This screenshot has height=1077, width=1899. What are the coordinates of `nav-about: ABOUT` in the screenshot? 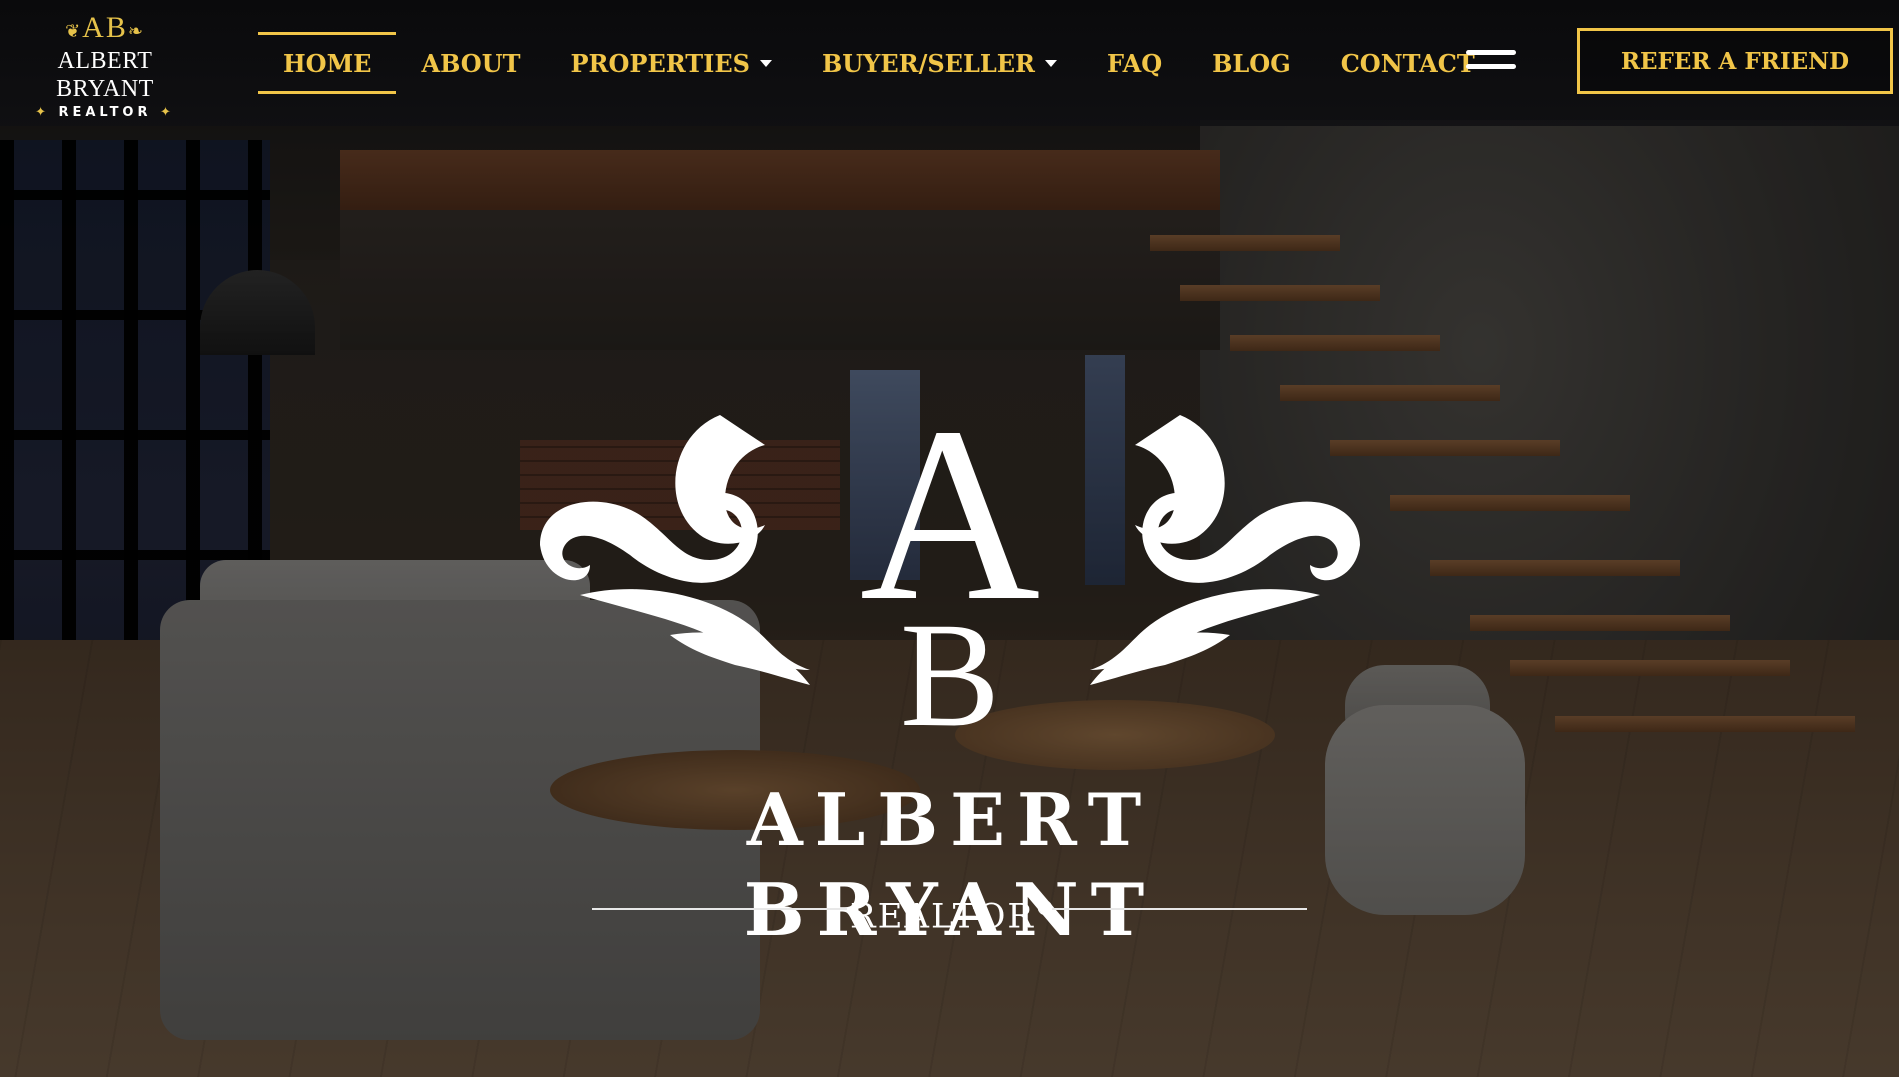 It's located at (470, 63).